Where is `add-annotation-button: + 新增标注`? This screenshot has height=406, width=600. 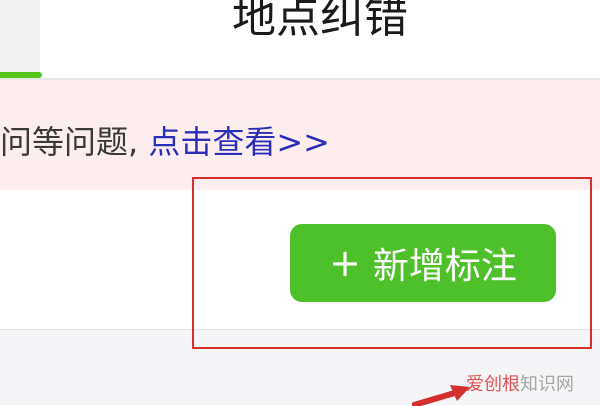
add-annotation-button: + 新增标注 is located at coordinates (423, 263).